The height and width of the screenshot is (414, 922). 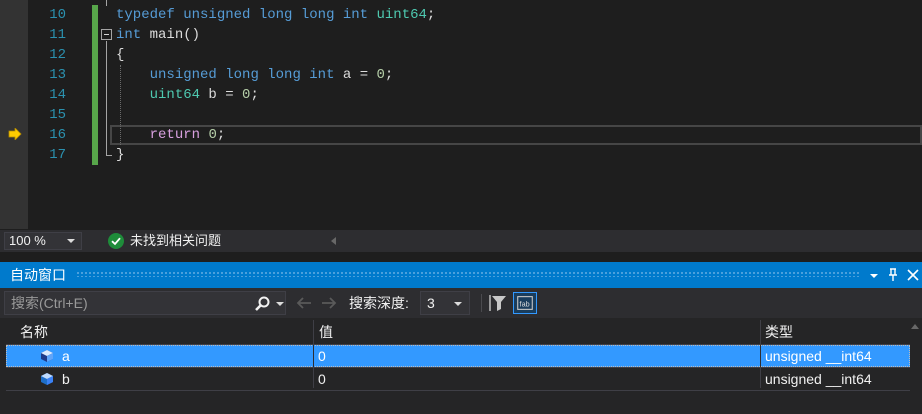 I want to click on zoom-value: 100 %, so click(x=27, y=240).